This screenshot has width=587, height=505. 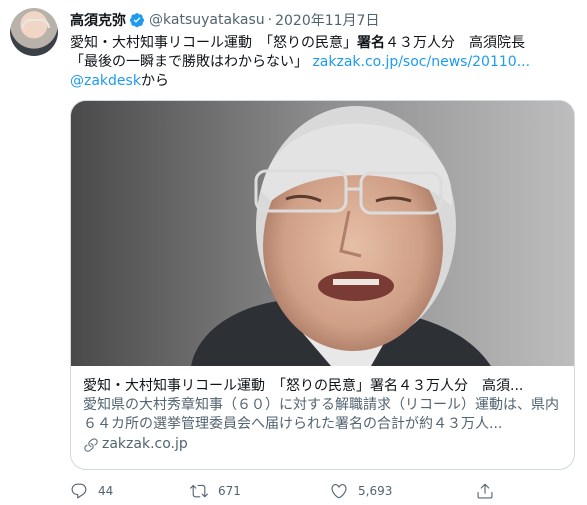 I want to click on verified-badge-icon, so click(x=137, y=20).